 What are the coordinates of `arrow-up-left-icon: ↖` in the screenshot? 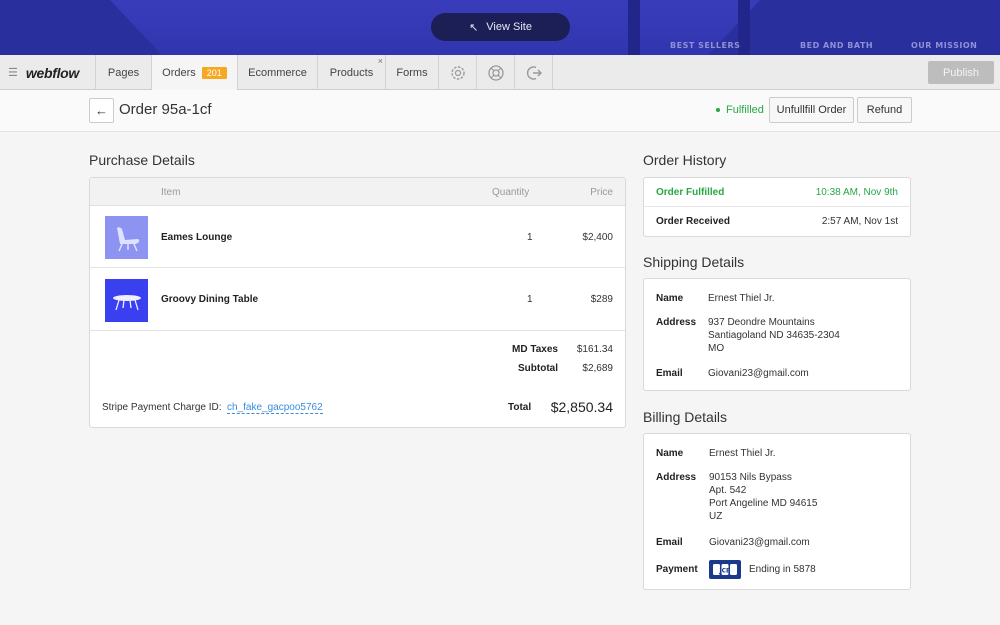 It's located at (474, 27).